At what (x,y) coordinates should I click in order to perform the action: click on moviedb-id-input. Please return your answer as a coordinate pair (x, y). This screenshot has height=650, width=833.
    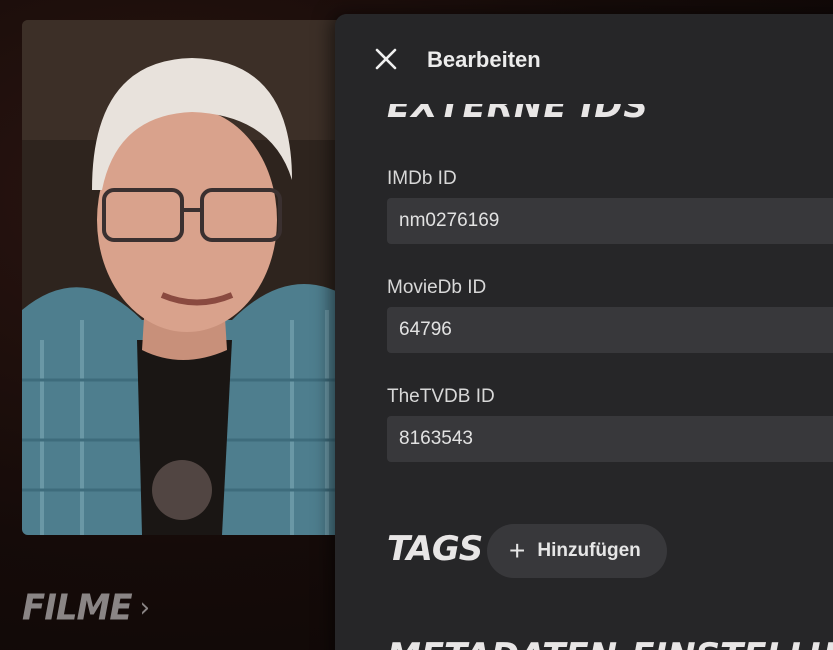
    Looking at the image, I should click on (610, 330).